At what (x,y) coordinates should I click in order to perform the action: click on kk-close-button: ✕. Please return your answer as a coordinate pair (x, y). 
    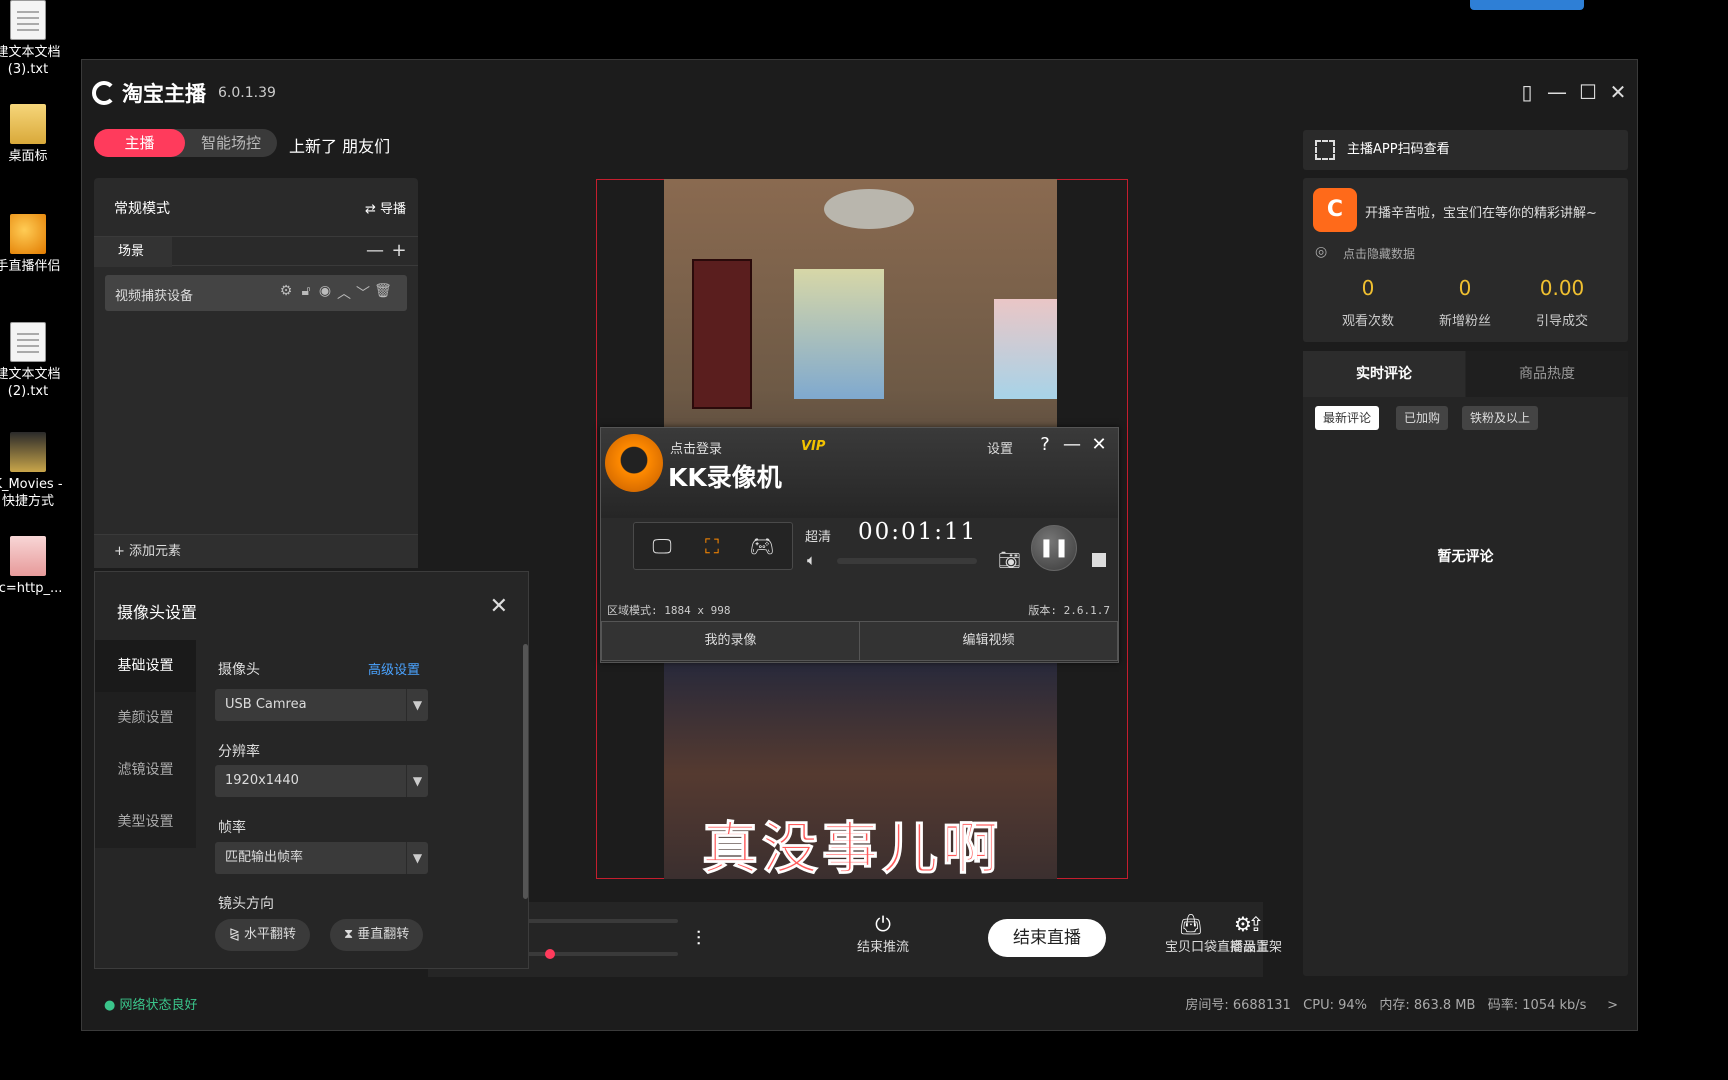
    Looking at the image, I should click on (1099, 444).